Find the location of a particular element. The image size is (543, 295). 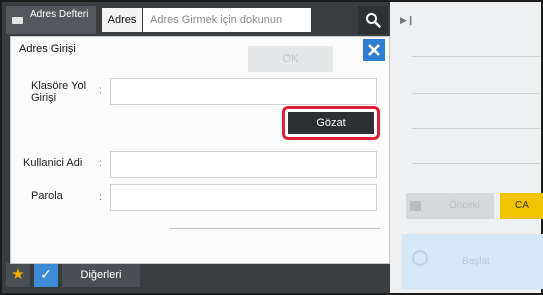

search-button is located at coordinates (373, 20).